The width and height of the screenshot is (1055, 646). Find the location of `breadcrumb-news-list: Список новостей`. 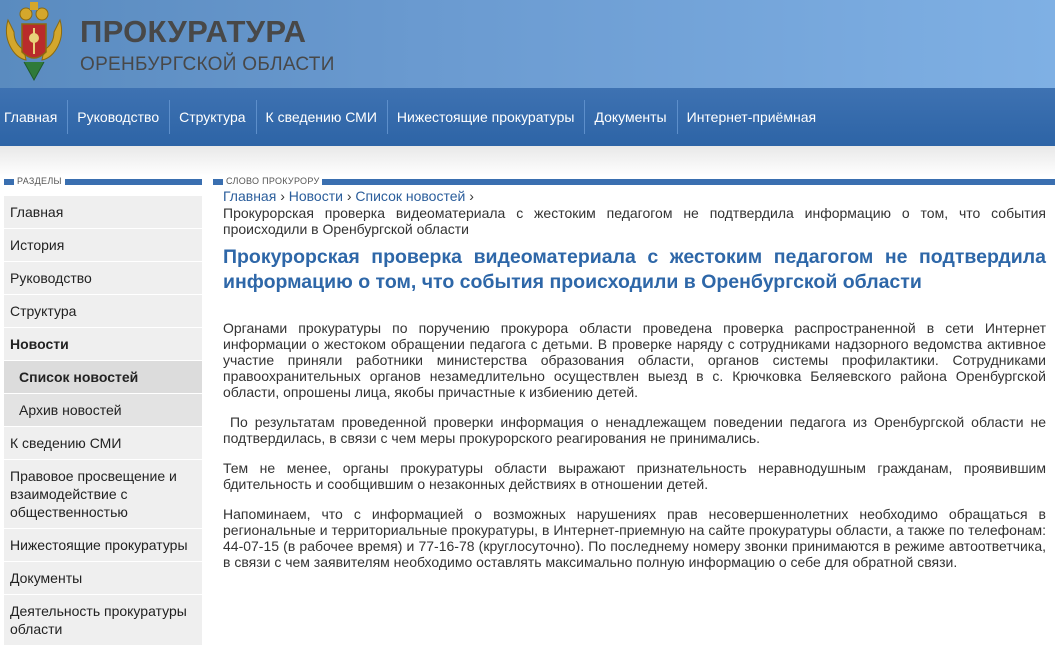

breadcrumb-news-list: Список новостей is located at coordinates (410, 196).